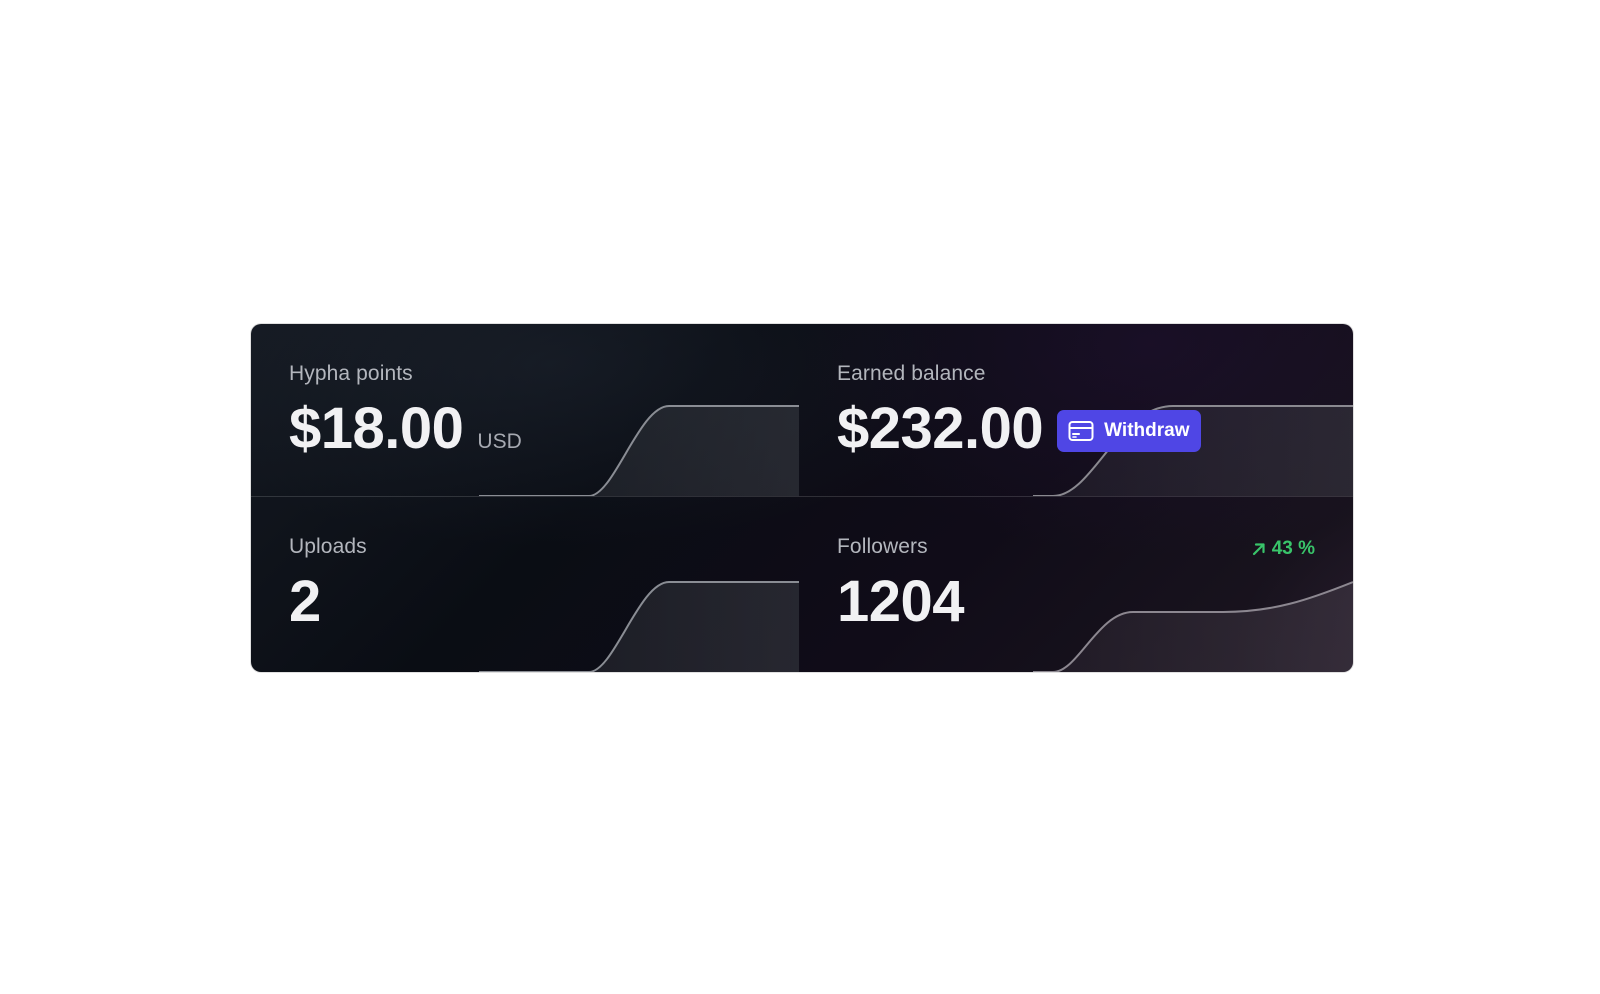 Image resolution: width=1600 pixels, height=994 pixels. What do you see at coordinates (1147, 430) in the screenshot?
I see `withdraw-label: Withdraw` at bounding box center [1147, 430].